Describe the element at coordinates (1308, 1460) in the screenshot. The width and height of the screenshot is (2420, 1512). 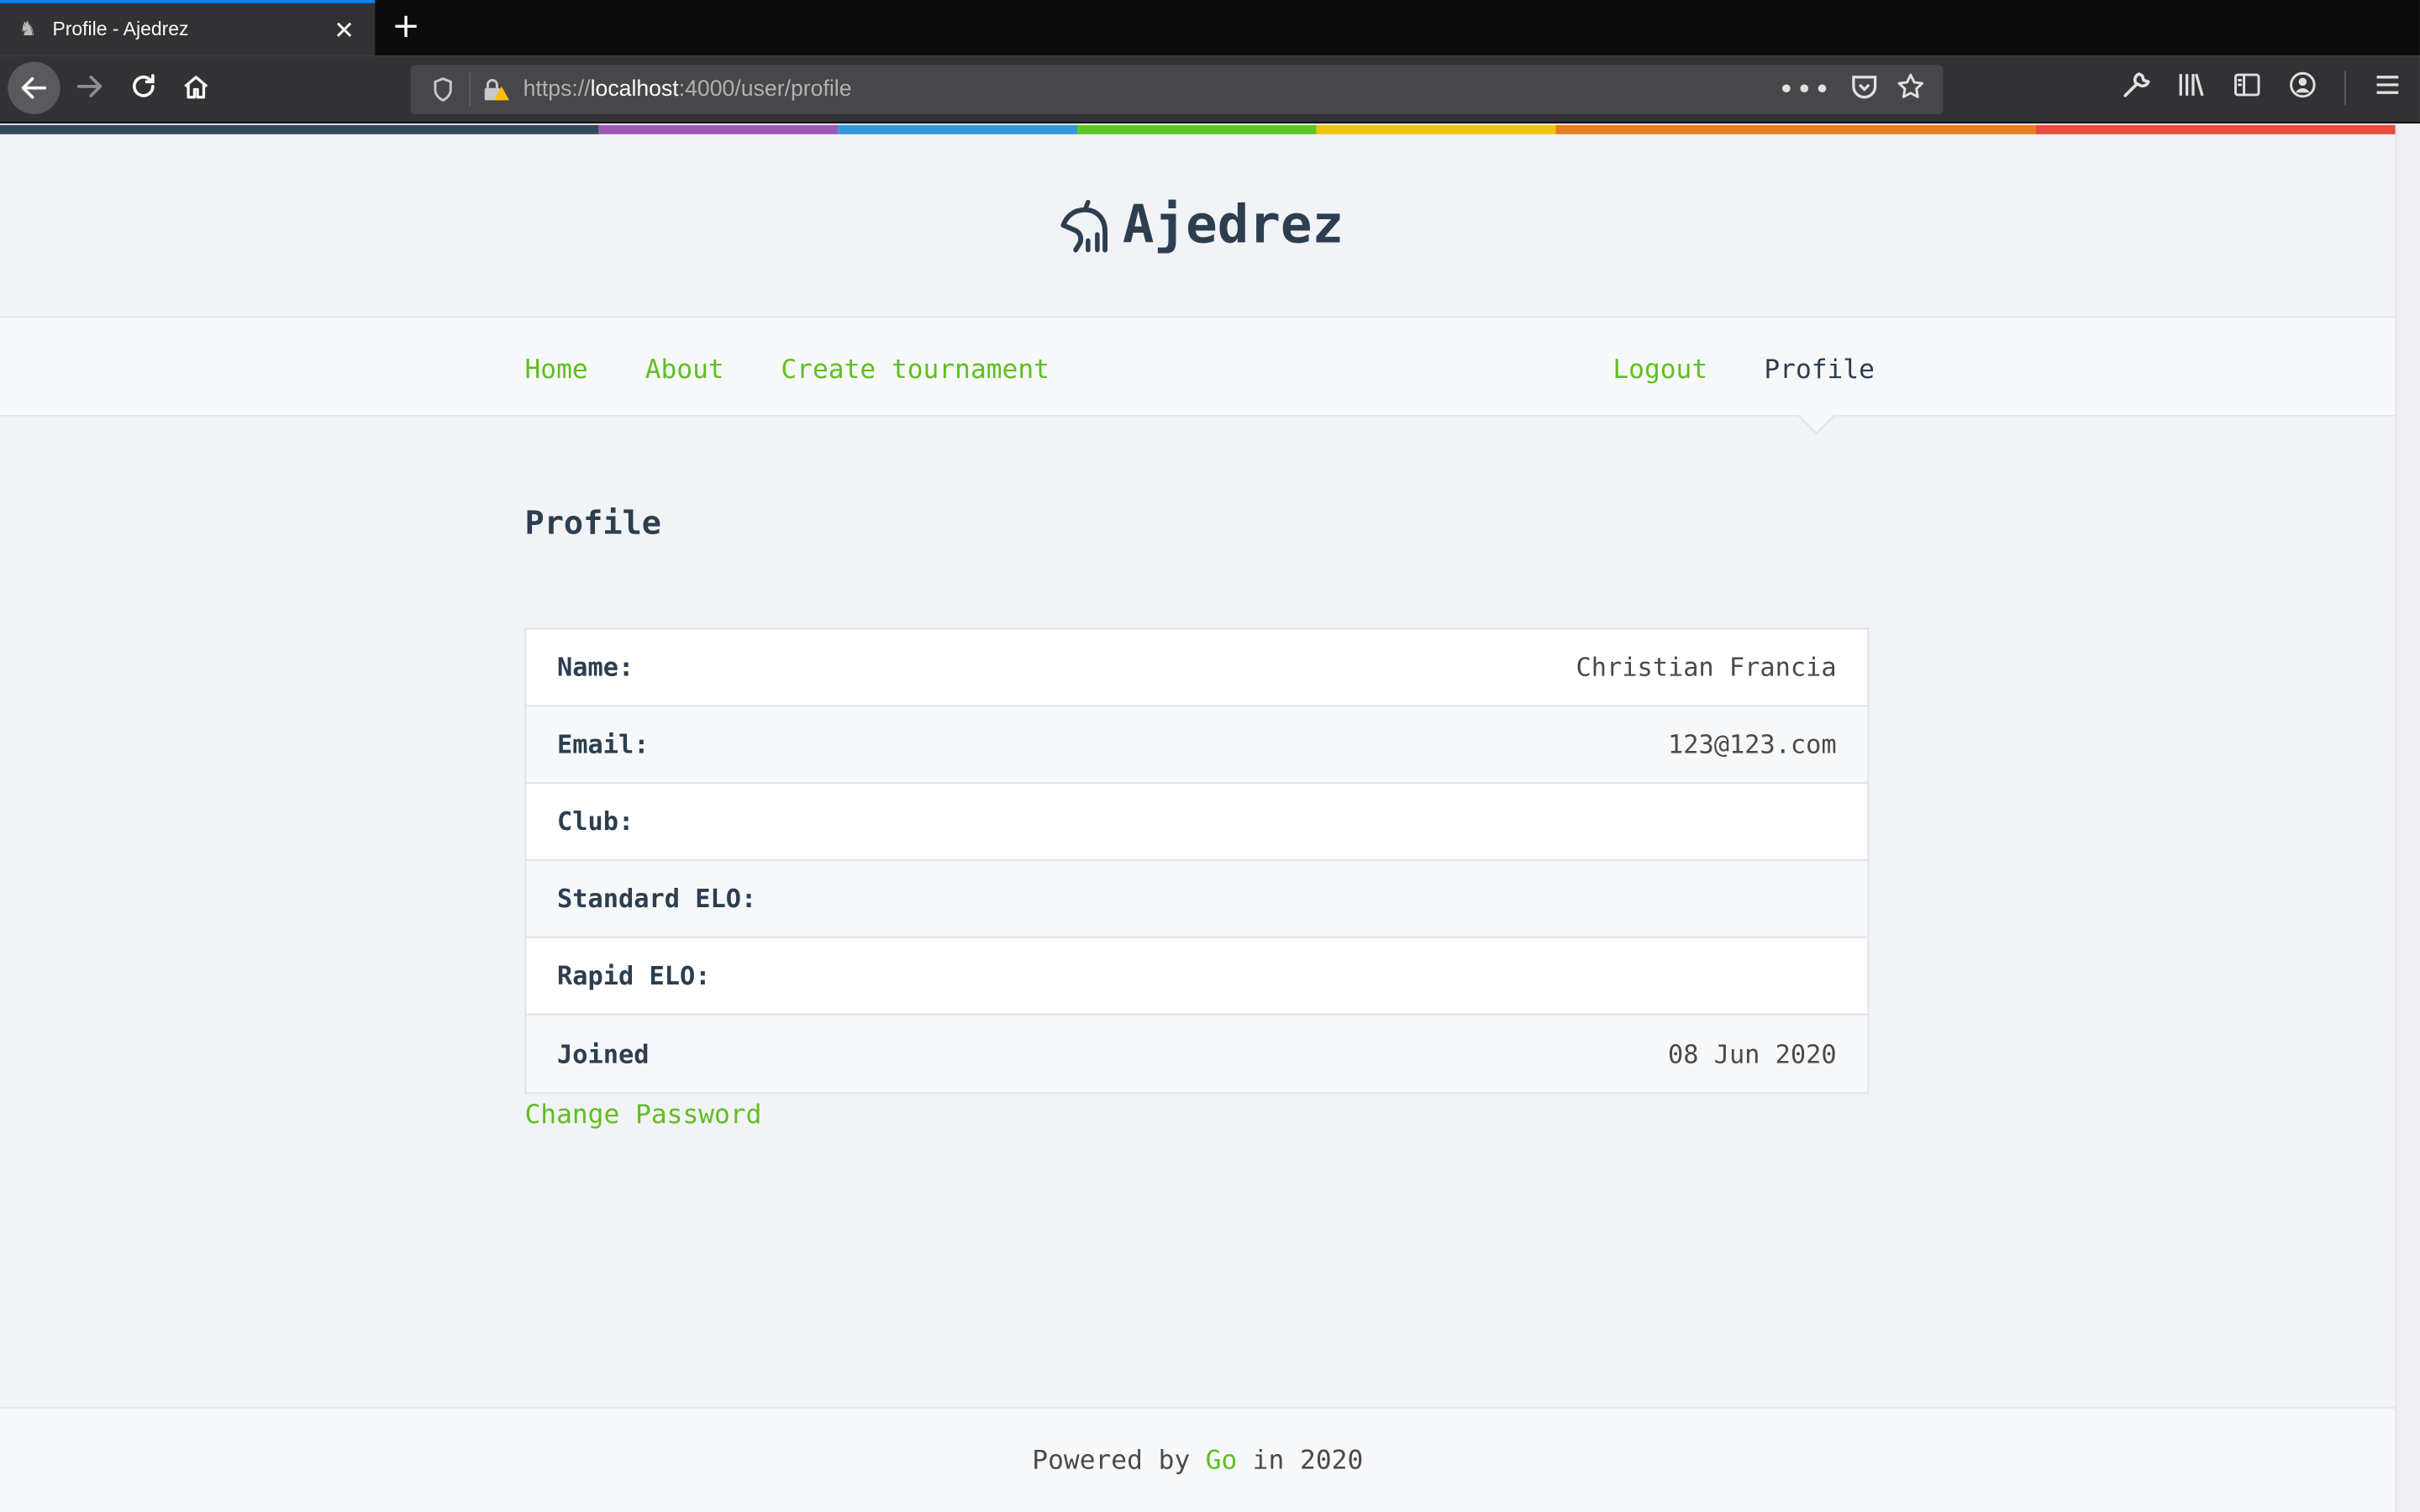
I see `footer-suffix: in 2020` at that location.